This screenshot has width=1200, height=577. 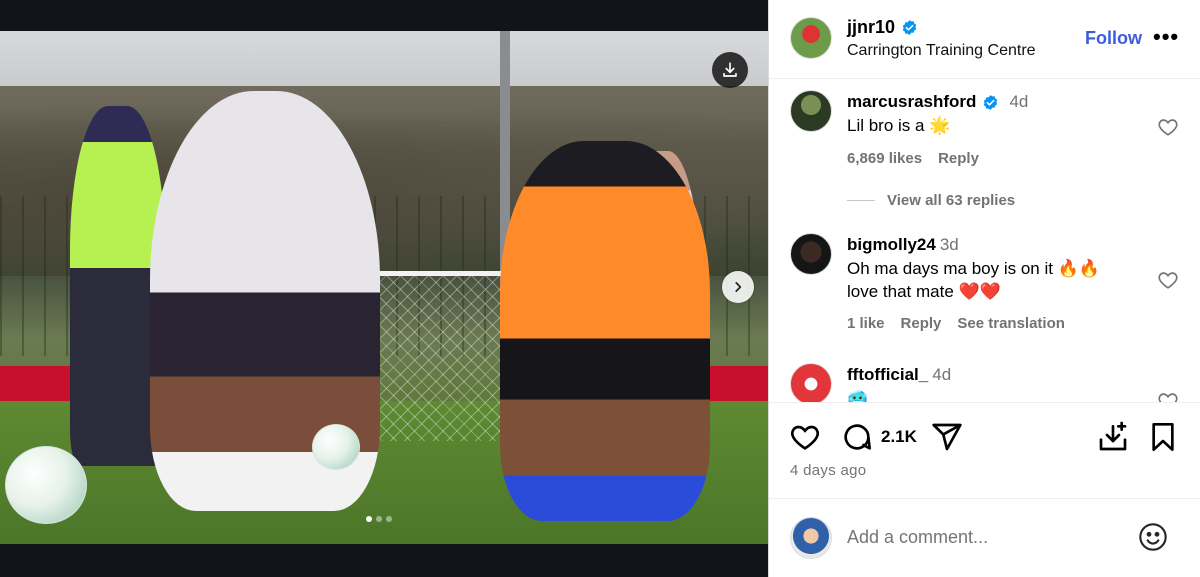 What do you see at coordinates (941, 51) in the screenshot?
I see `post-location: Carrington Training Centre` at bounding box center [941, 51].